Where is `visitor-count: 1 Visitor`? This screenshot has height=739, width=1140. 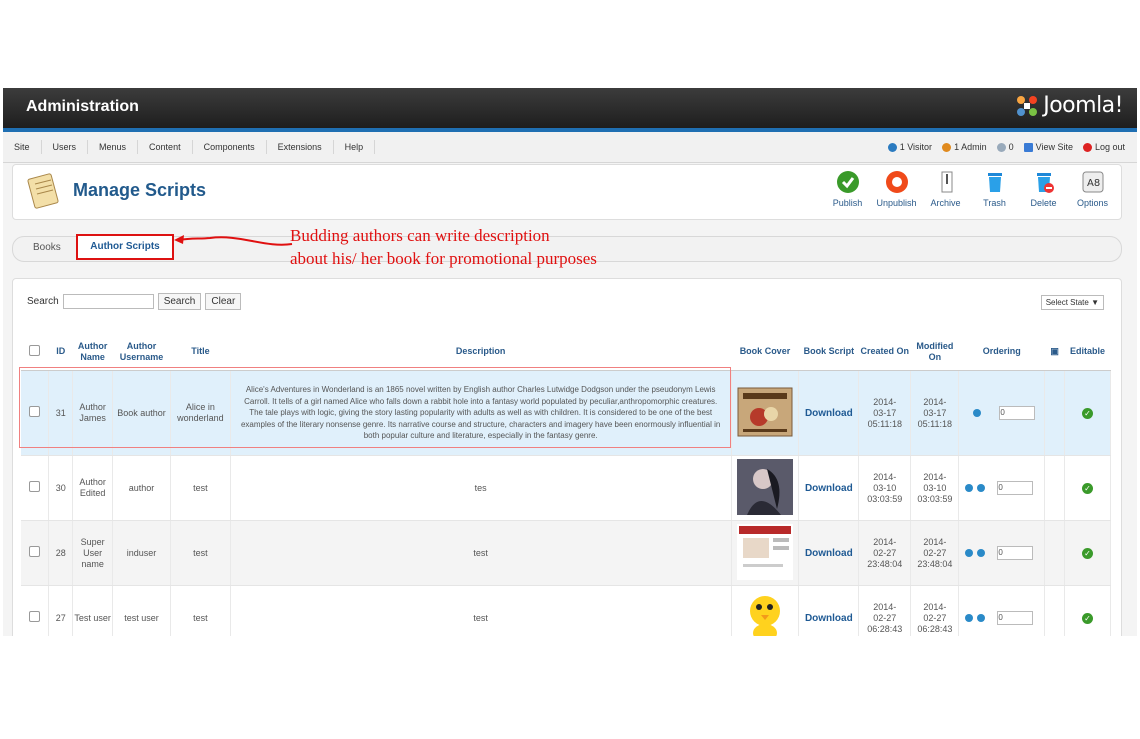
visitor-count: 1 Visitor is located at coordinates (909, 147).